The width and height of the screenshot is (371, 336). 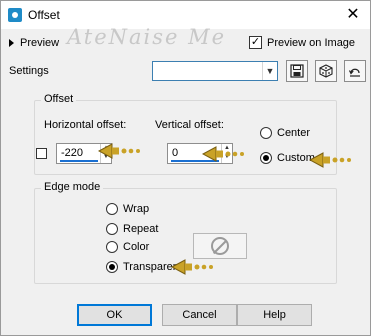 I want to click on center-radio, so click(x=266, y=133).